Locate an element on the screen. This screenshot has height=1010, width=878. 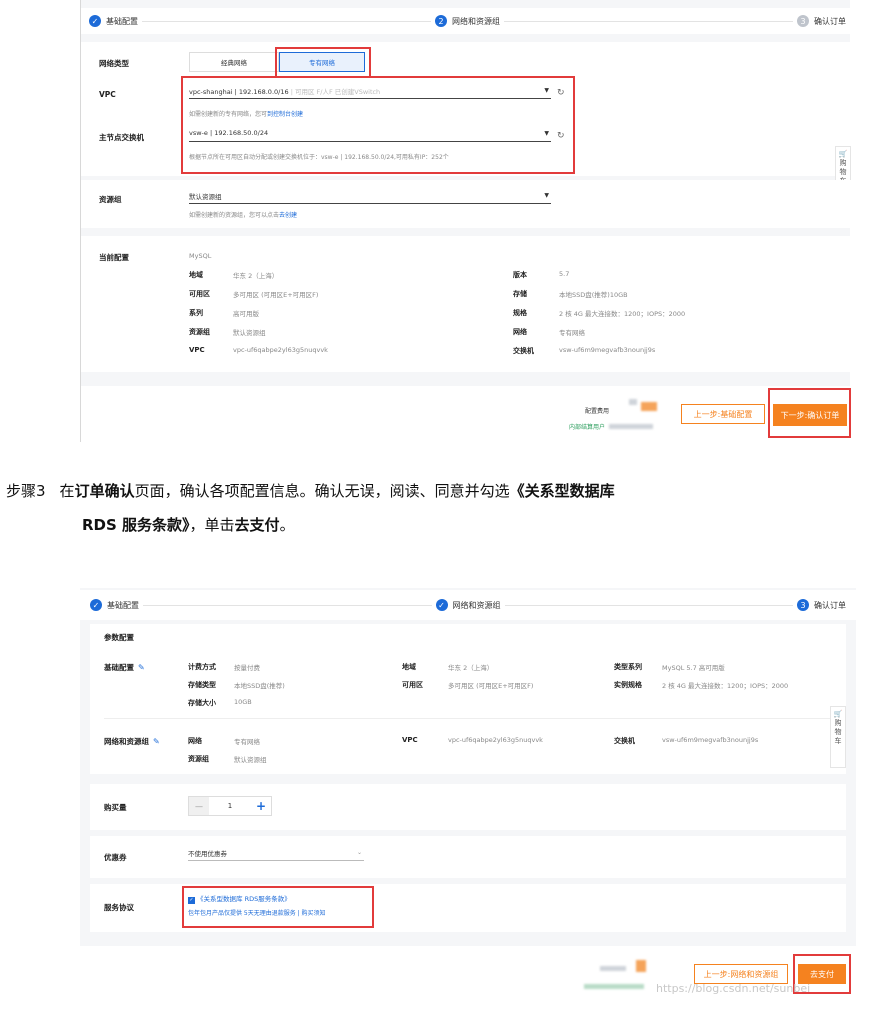
bold-text: RDS 服务条款》 is located at coordinates (136, 525).